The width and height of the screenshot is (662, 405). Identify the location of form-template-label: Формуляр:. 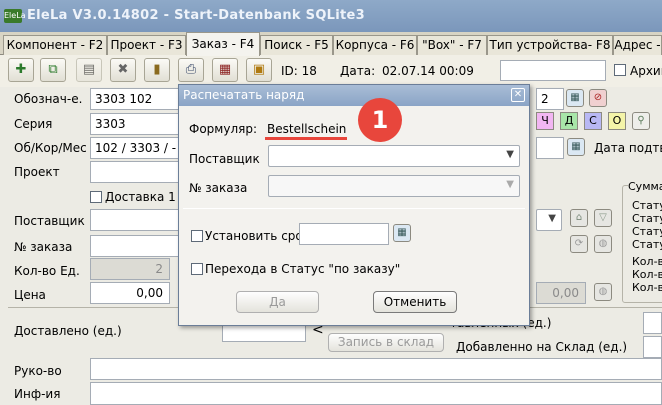
(223, 129).